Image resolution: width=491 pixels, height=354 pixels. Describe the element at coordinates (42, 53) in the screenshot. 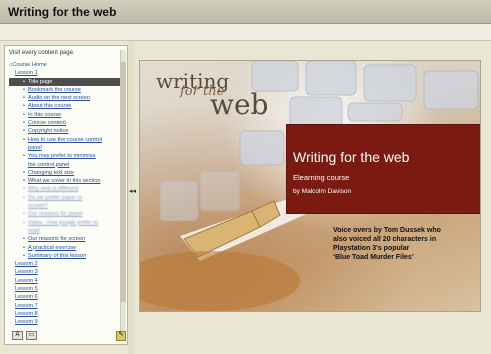

I see `intro-text: Visit every content page.` at that location.